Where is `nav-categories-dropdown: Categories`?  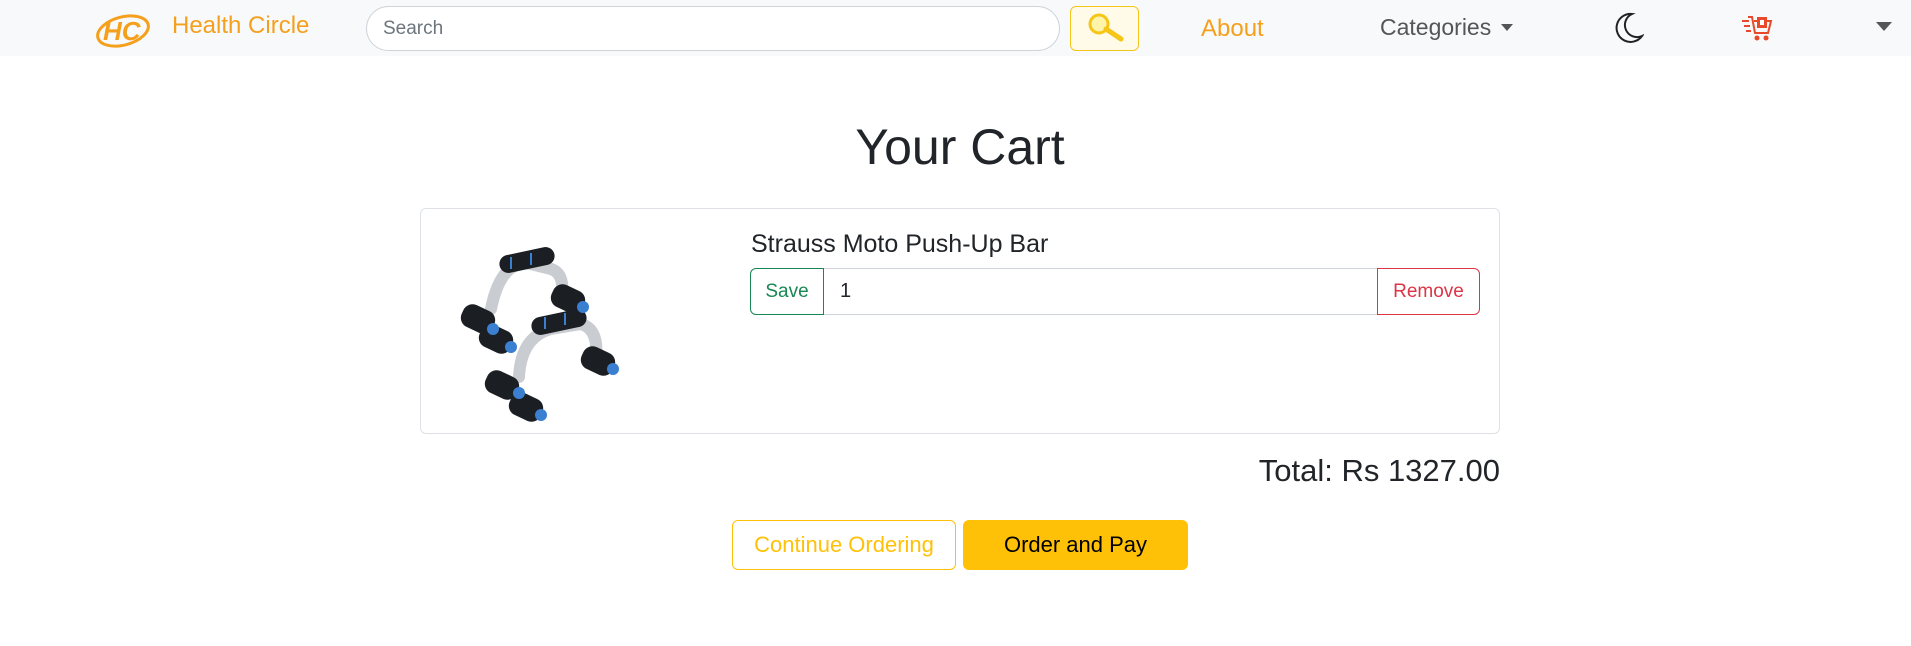
nav-categories-dropdown: Categories is located at coordinates (1447, 27).